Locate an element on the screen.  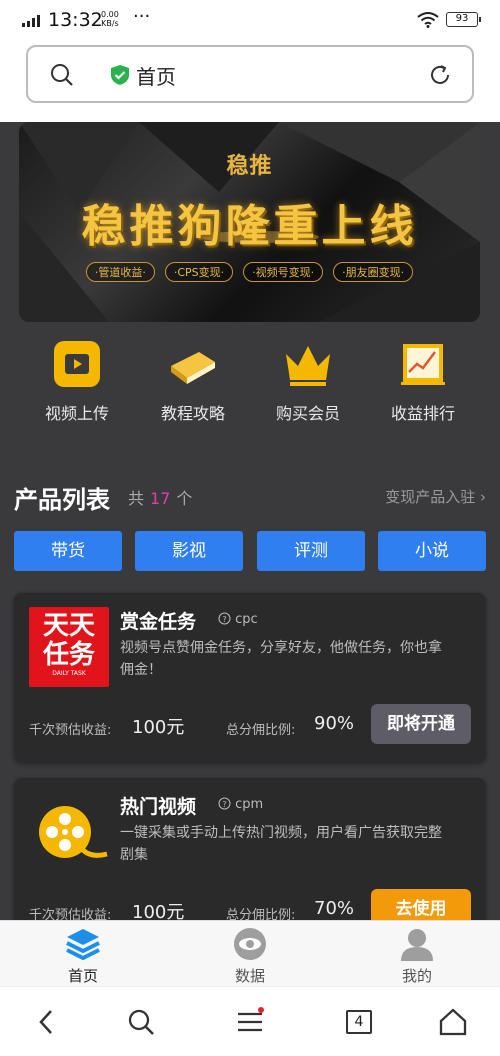
category-button: 评测 is located at coordinates (311, 551).